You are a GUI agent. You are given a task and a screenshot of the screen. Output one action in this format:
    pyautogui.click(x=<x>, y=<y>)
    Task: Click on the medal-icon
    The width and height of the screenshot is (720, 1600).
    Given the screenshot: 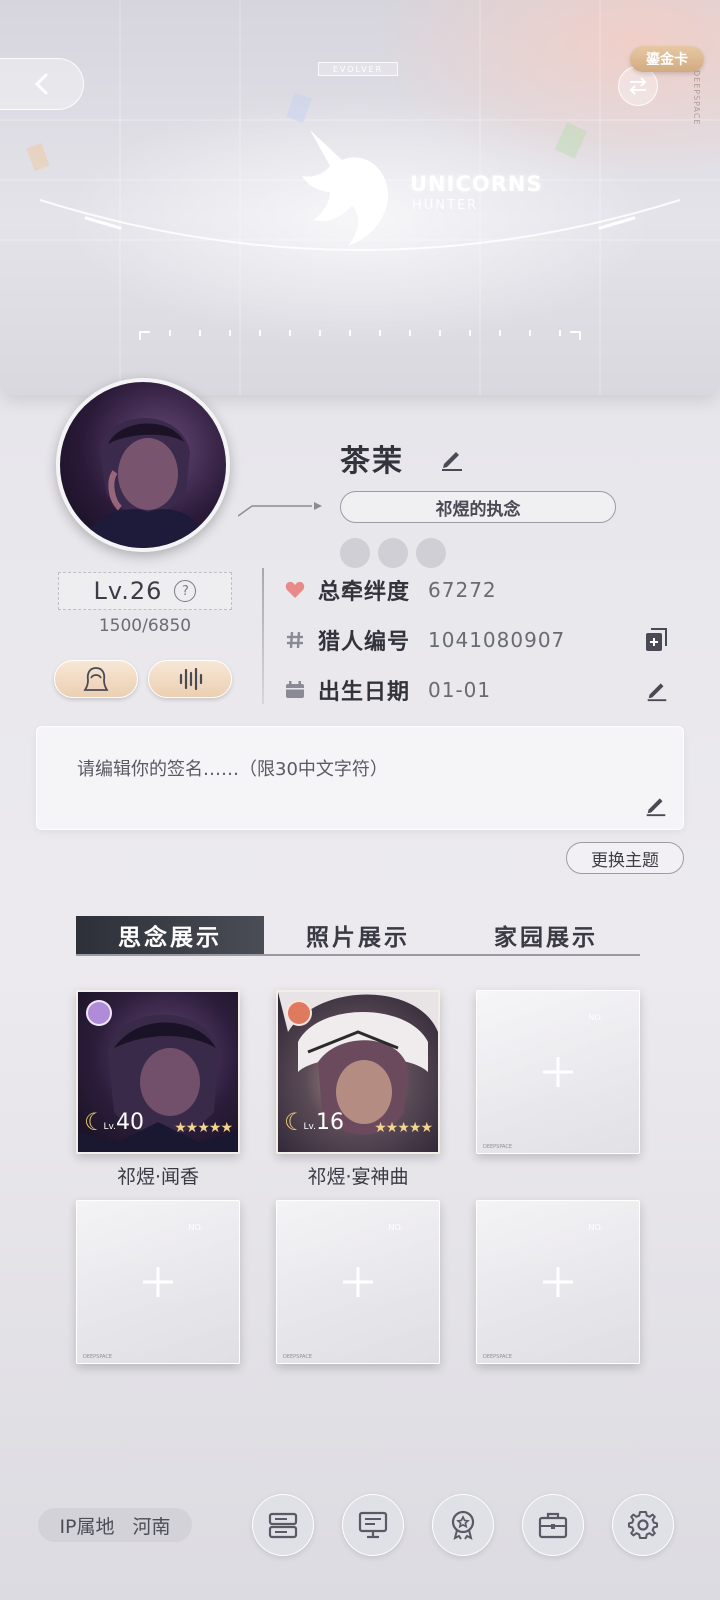 What is the action you would take?
    pyautogui.click(x=463, y=1525)
    